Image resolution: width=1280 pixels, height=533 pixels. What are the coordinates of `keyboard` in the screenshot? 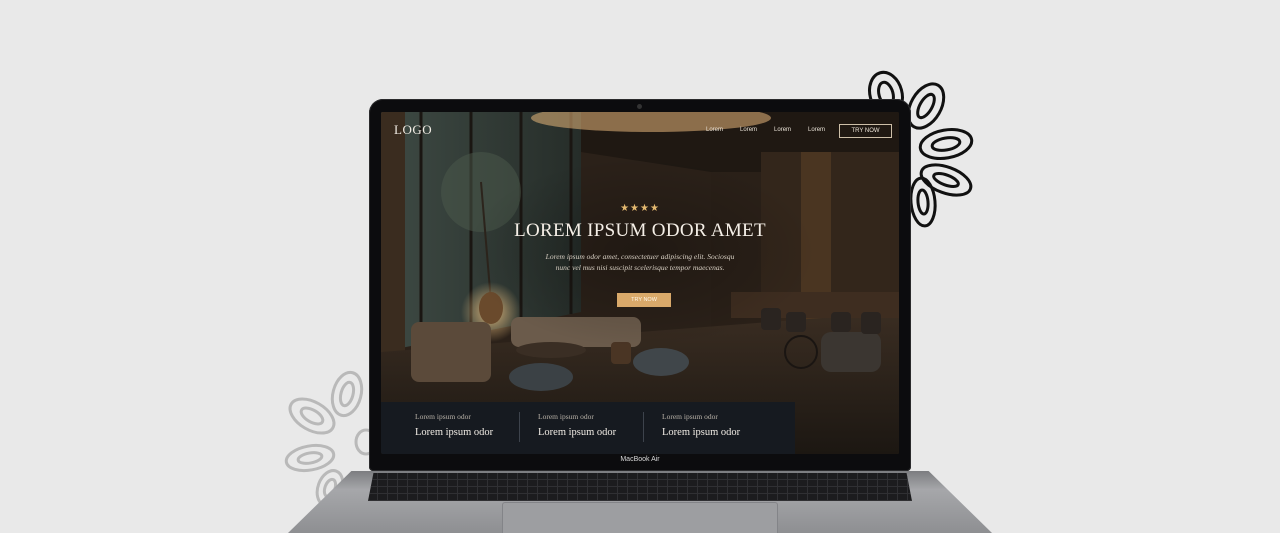 It's located at (640, 487).